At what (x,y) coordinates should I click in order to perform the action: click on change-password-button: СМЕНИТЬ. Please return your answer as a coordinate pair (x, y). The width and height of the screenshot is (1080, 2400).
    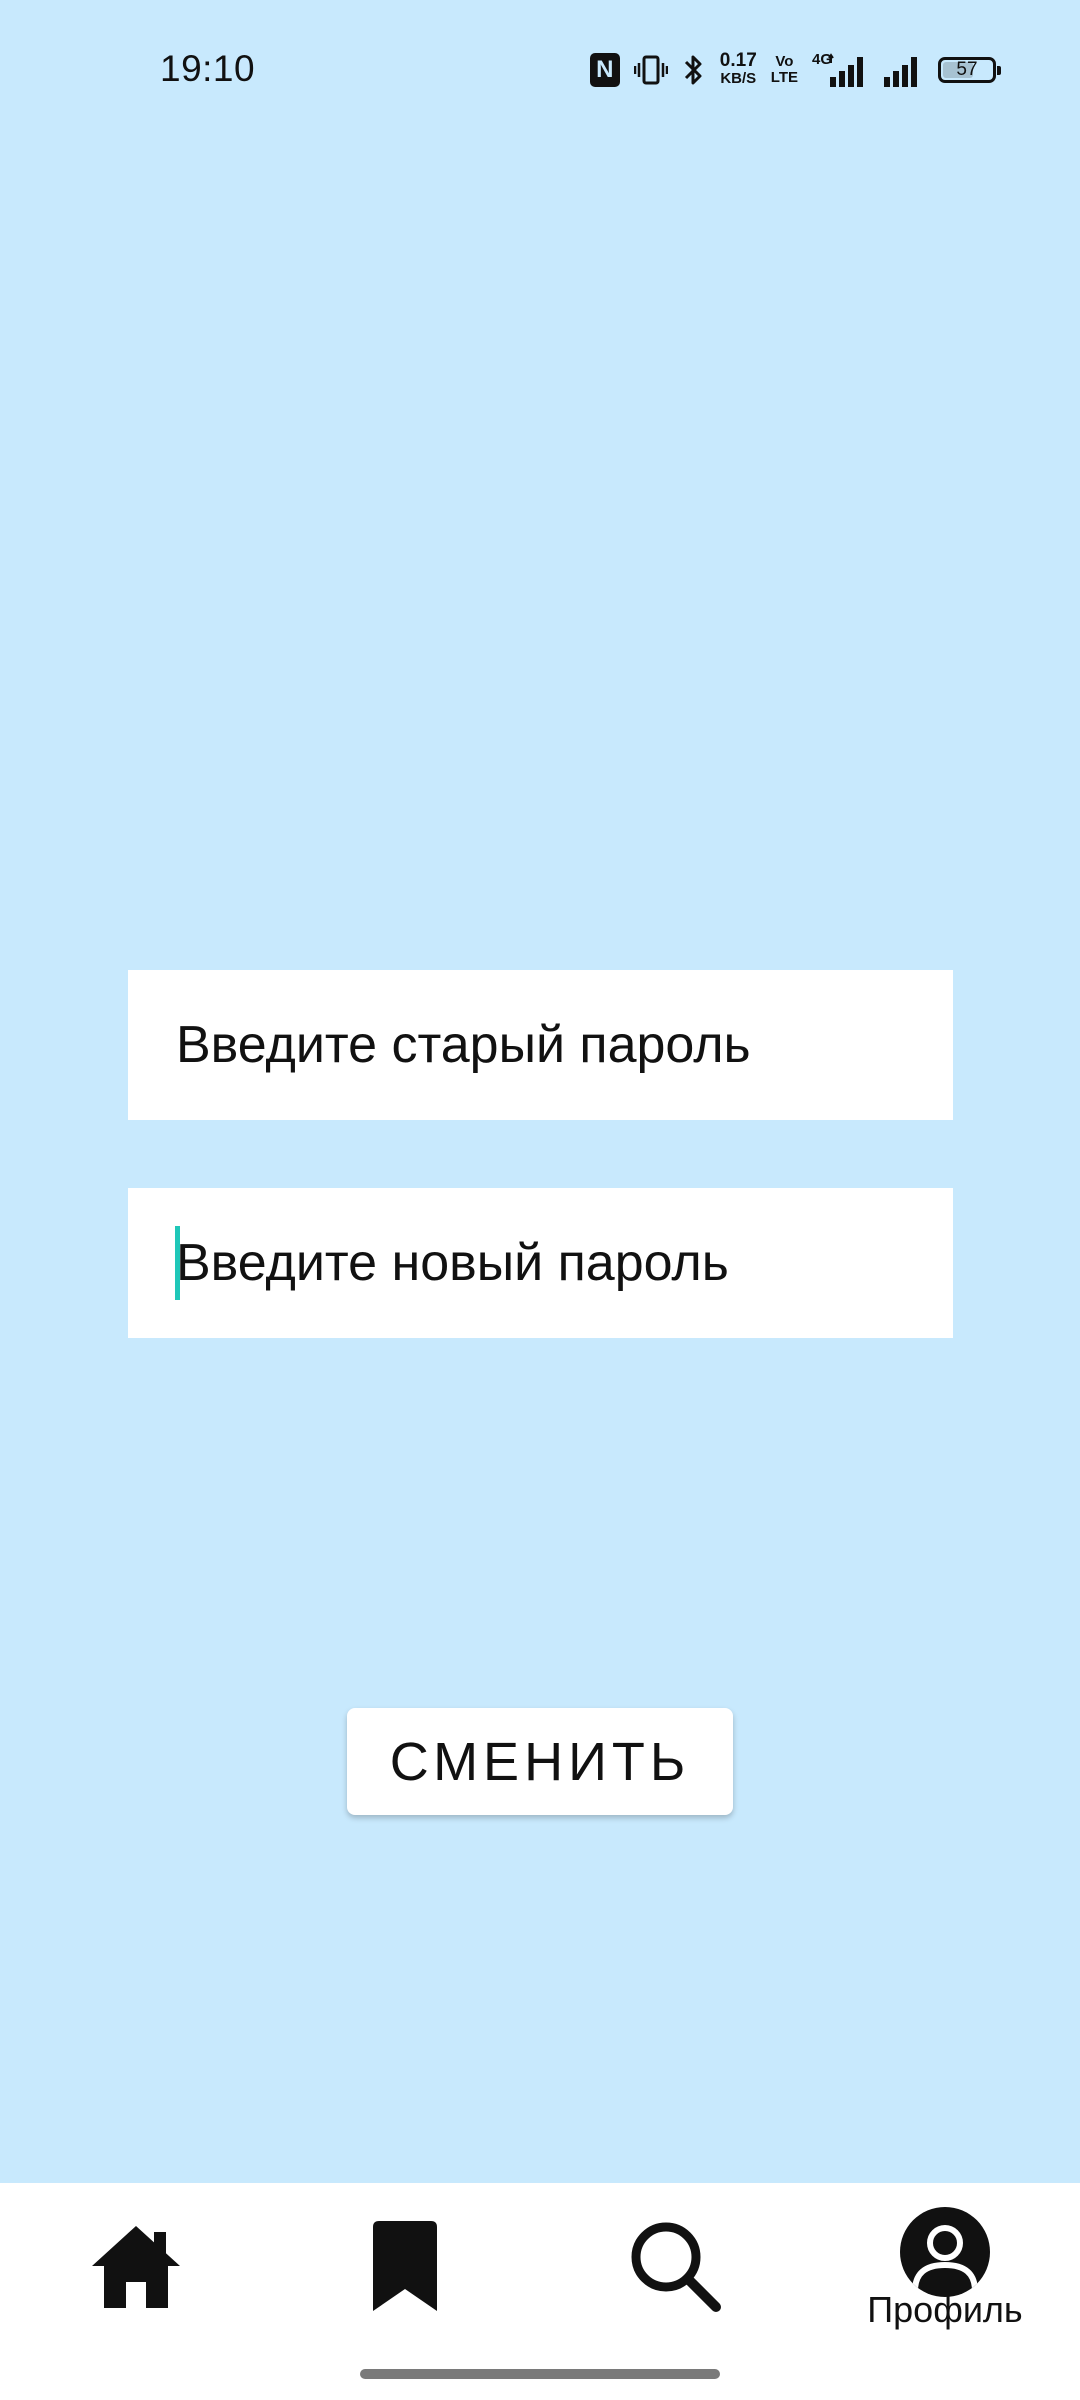
    Looking at the image, I should click on (540, 1761).